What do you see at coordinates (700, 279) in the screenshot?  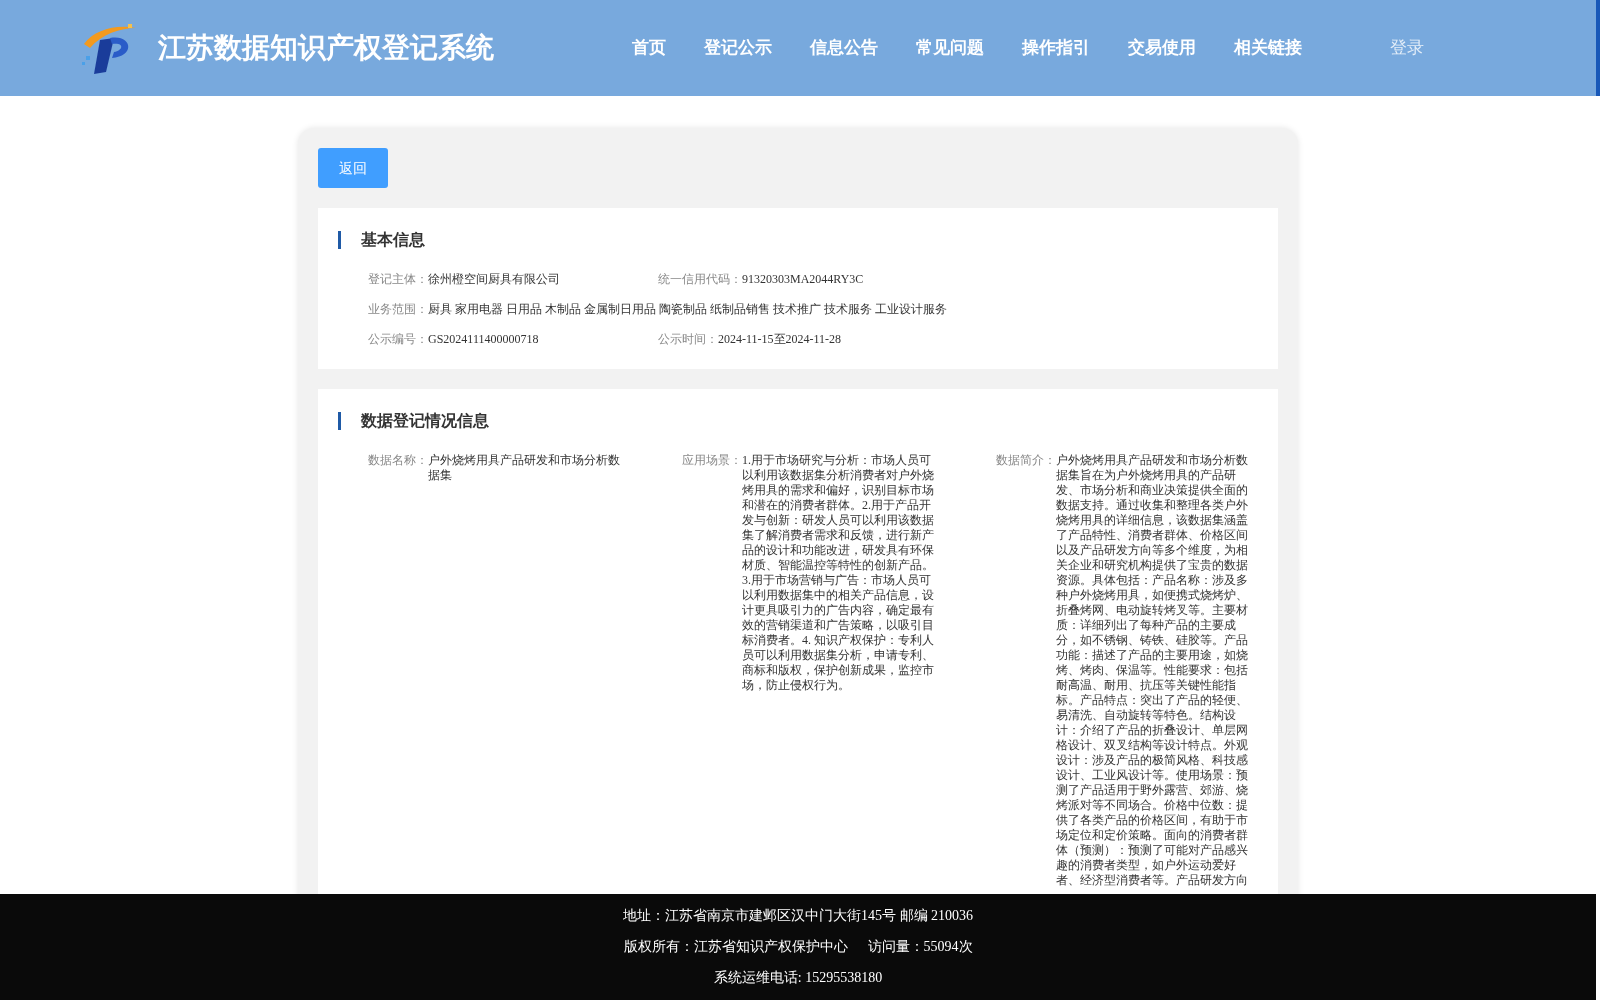 I see `field-label: 统一信用代码：` at bounding box center [700, 279].